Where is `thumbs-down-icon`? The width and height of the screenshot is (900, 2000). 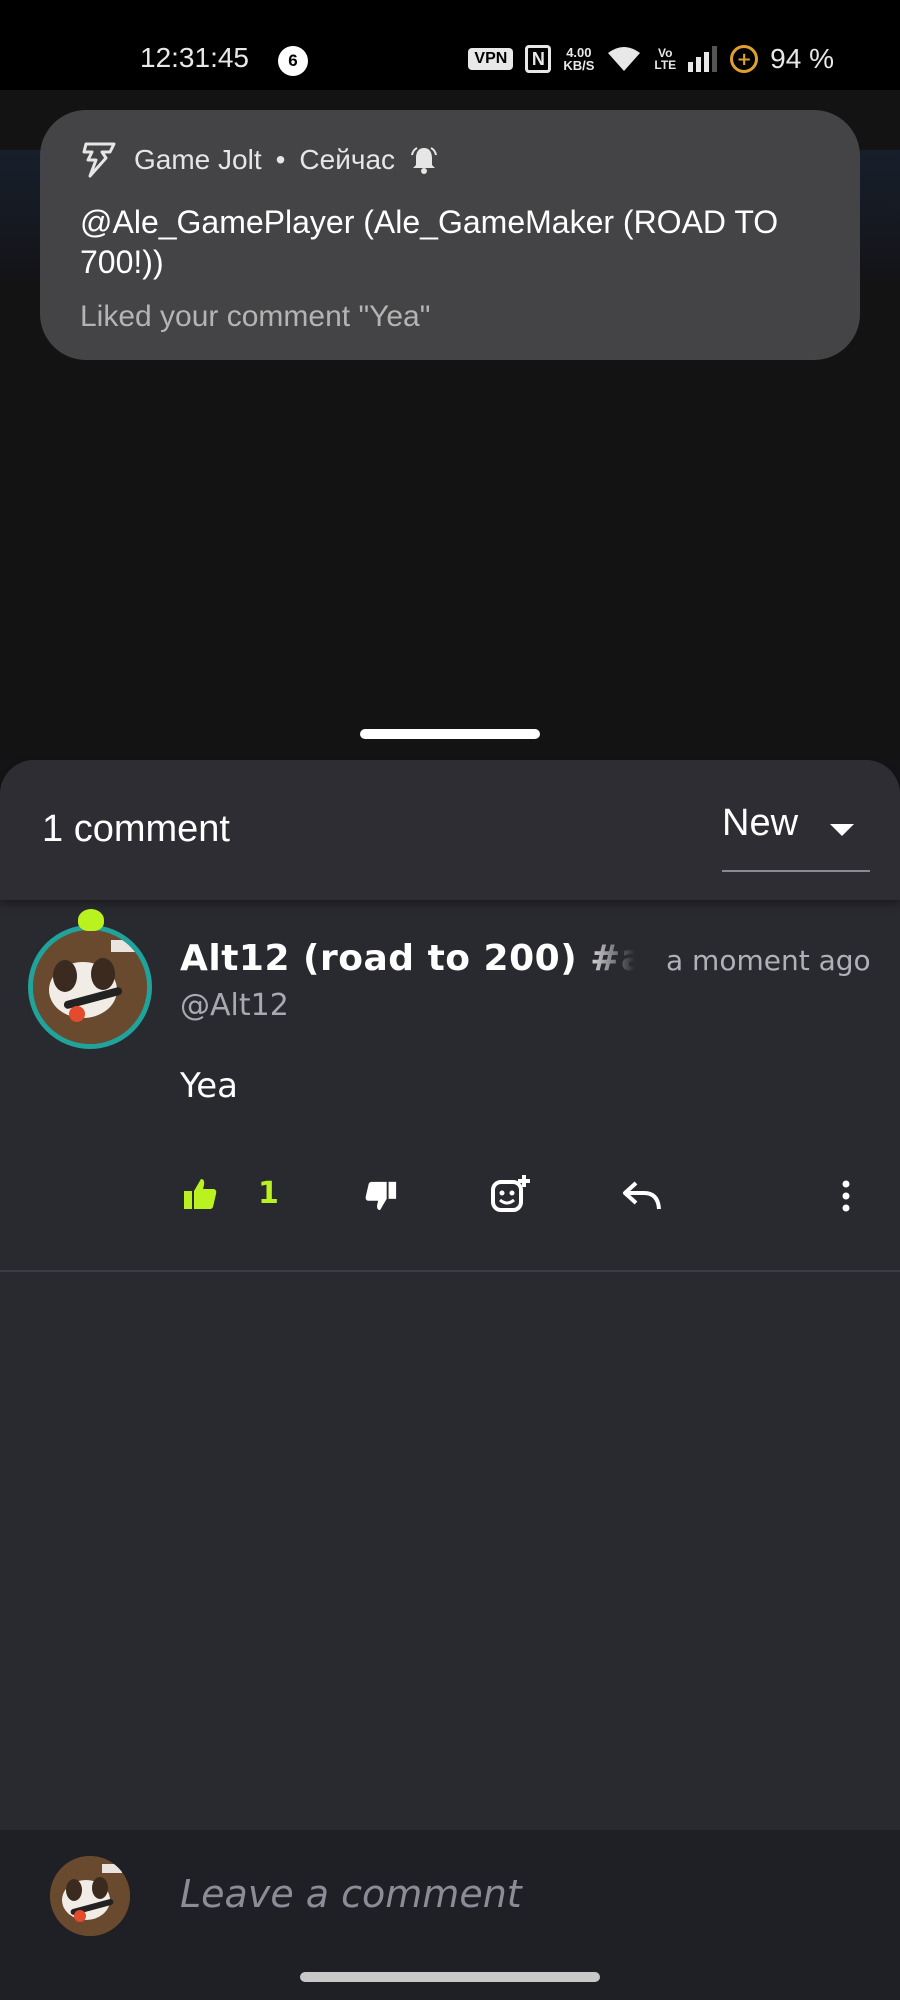 thumbs-down-icon is located at coordinates (381, 1196).